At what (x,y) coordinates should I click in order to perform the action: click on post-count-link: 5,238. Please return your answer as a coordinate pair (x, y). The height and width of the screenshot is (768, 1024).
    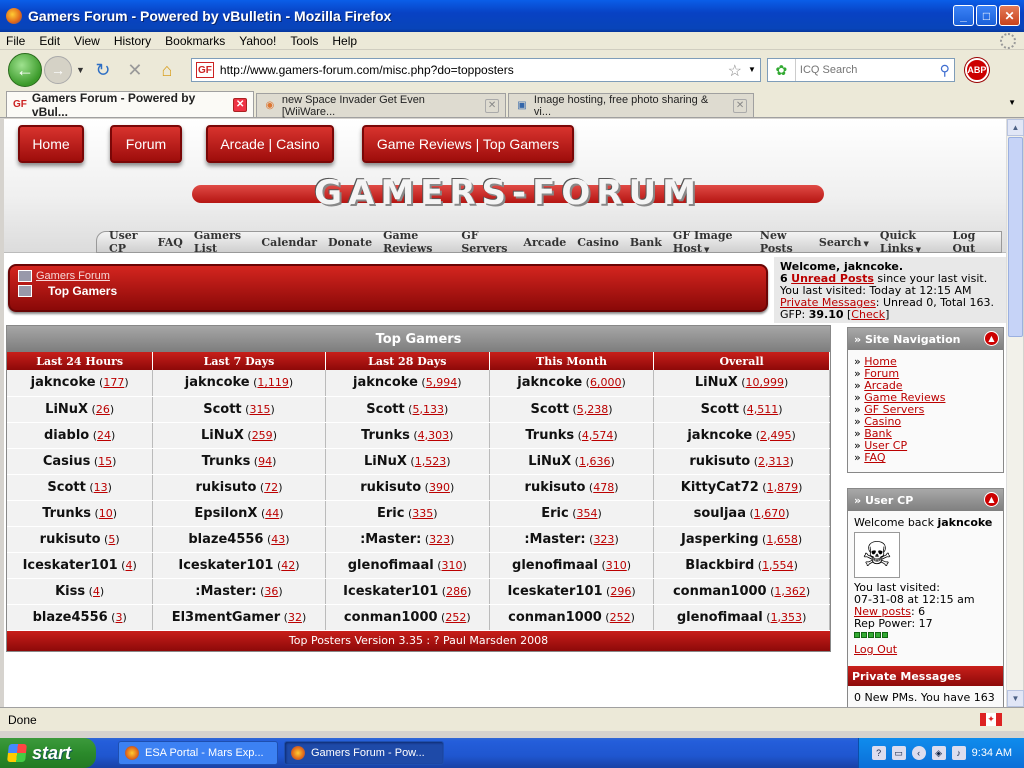
    Looking at the image, I should click on (593, 409).